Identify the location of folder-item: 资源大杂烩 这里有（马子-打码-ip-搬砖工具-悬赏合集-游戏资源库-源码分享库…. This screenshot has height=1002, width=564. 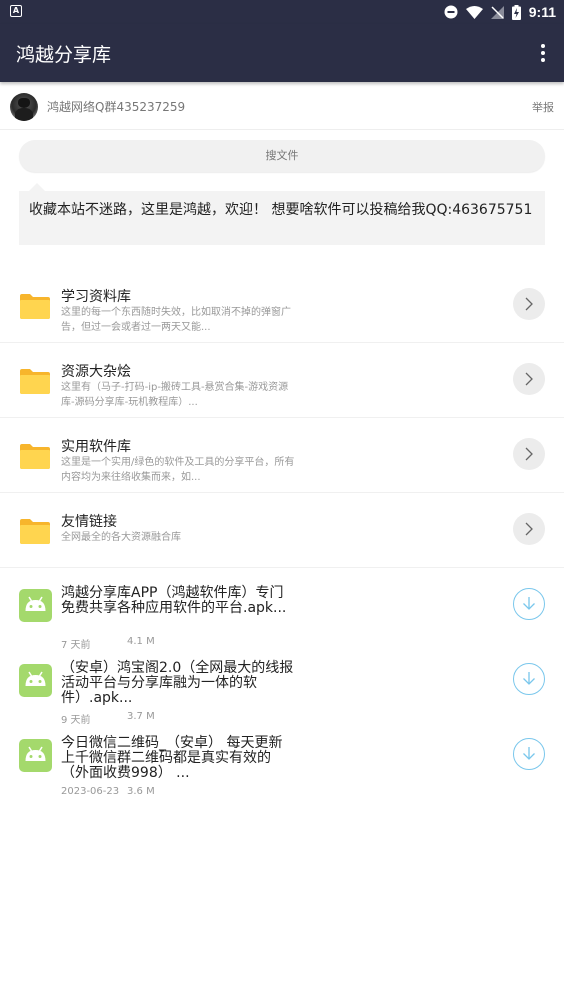
(282, 380).